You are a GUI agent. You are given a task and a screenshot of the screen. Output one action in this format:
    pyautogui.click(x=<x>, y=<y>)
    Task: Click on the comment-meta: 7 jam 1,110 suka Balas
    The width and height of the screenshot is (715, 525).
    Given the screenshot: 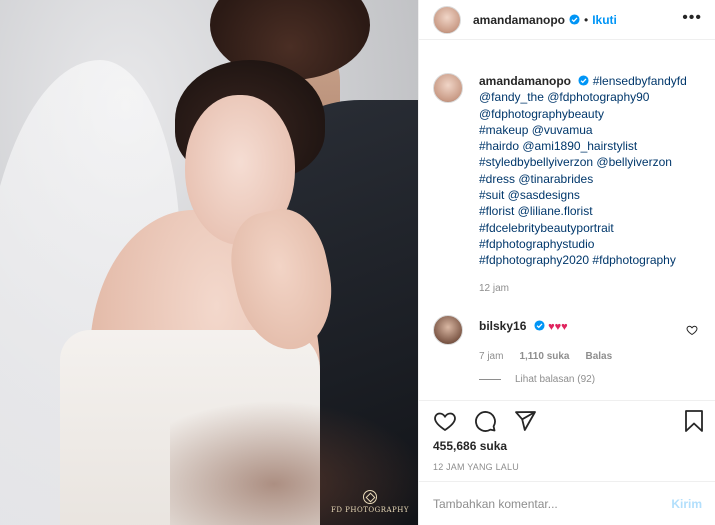 What is the action you would take?
    pyautogui.click(x=545, y=356)
    